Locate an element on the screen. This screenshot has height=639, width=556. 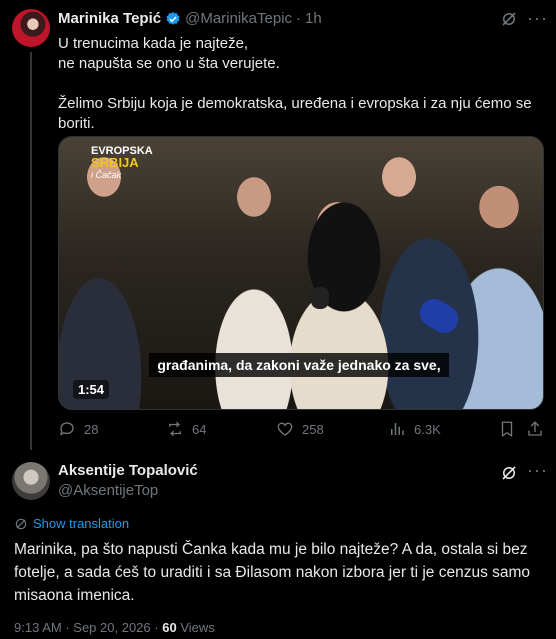
views-count: 6.3K is located at coordinates (427, 429).